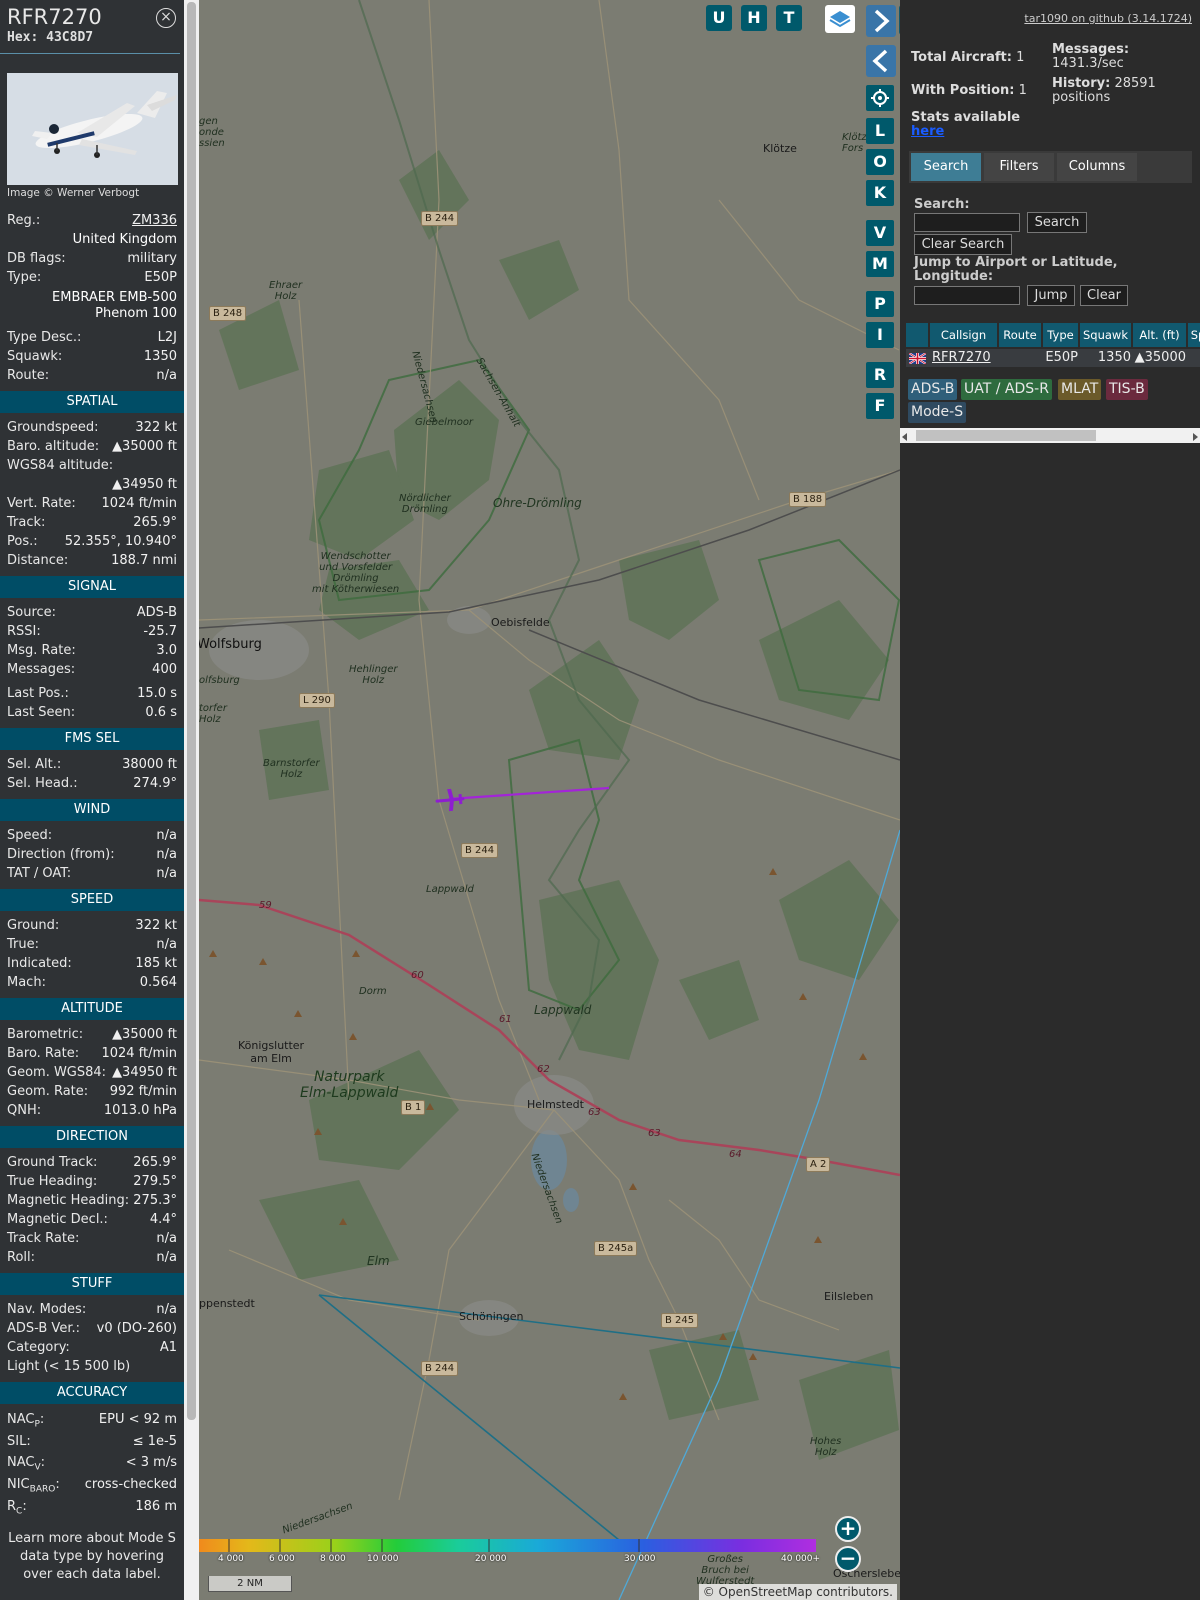 The width and height of the screenshot is (1200, 1600). What do you see at coordinates (43, 1238) in the screenshot?
I see `info-row-label: Track Rate:` at bounding box center [43, 1238].